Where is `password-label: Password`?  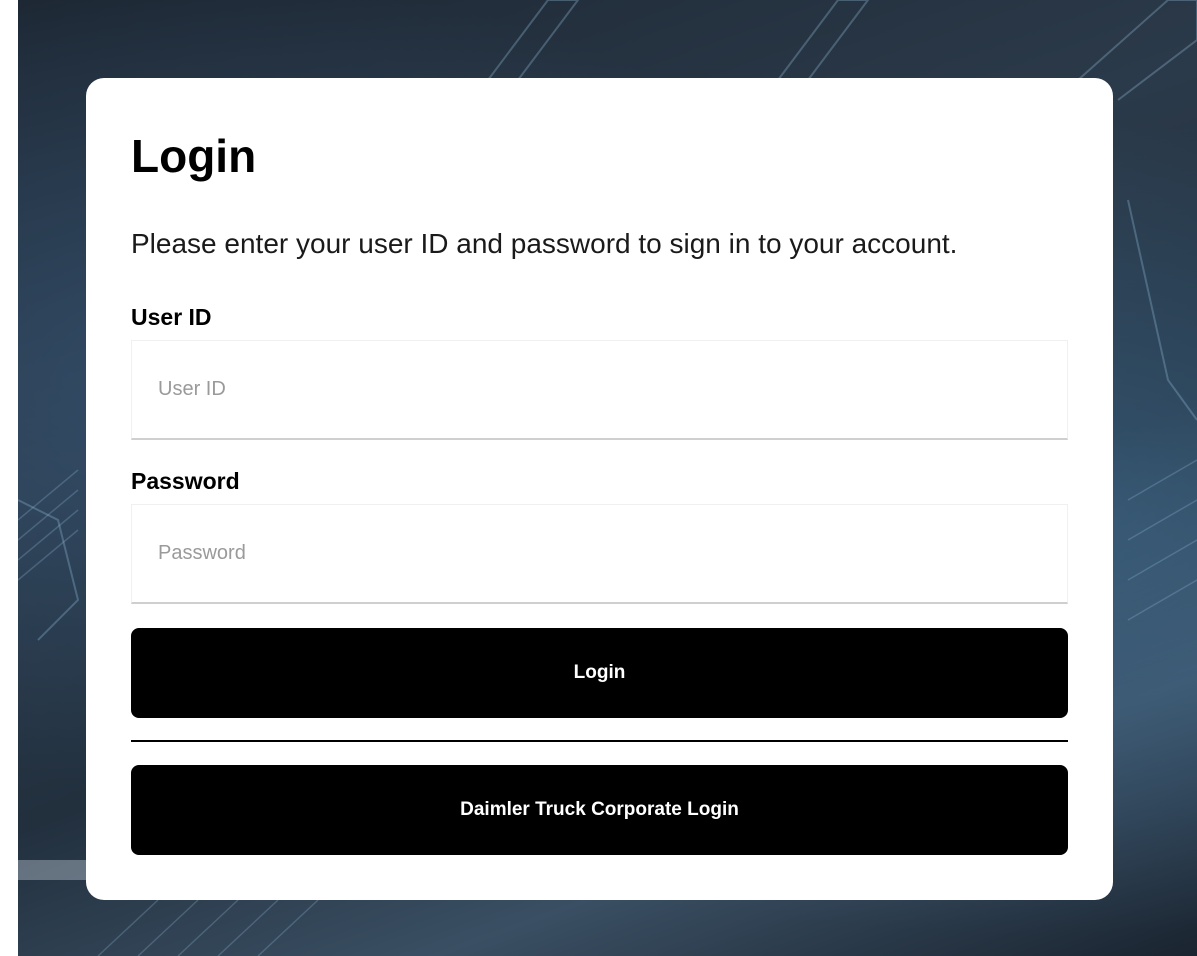
password-label: Password is located at coordinates (185, 481).